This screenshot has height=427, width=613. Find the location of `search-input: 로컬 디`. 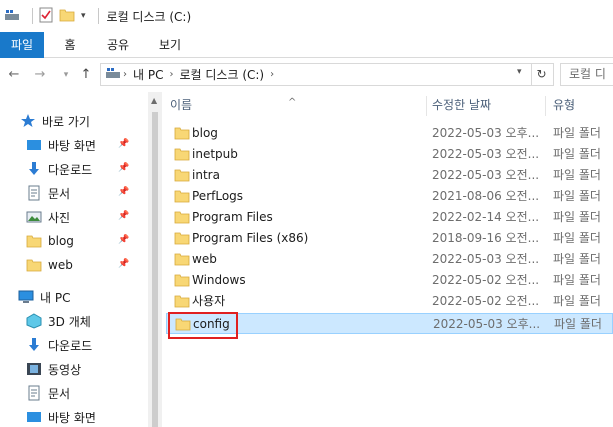

search-input: 로컬 디 is located at coordinates (586, 74).